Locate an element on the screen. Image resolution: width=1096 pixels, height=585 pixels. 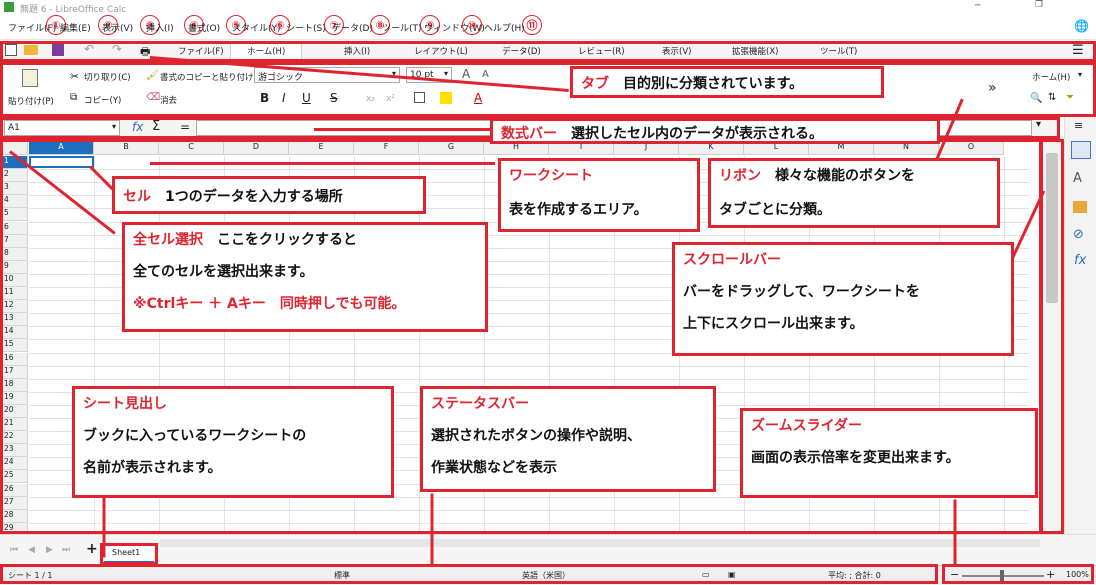
menu-item: データ(D) is located at coordinates (352, 27).